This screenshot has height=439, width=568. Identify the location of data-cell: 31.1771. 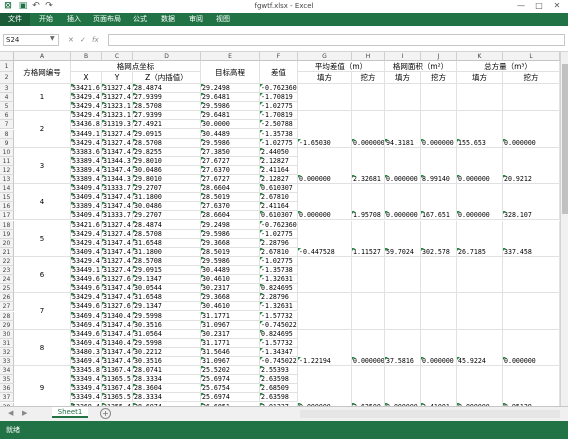
(230, 316).